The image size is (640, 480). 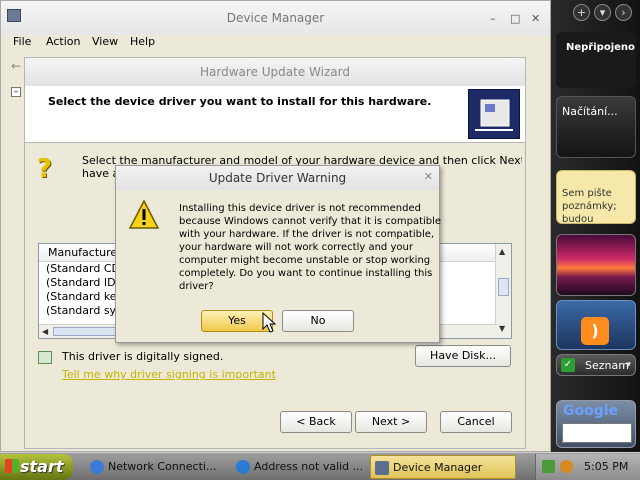 I want to click on menu-view: View, so click(x=105, y=41).